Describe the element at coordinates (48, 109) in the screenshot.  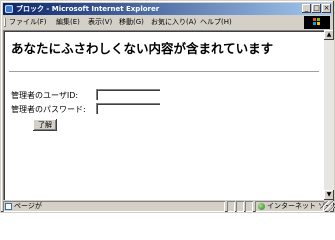
I see `admin-password-label: 管理者のパスワード:` at that location.